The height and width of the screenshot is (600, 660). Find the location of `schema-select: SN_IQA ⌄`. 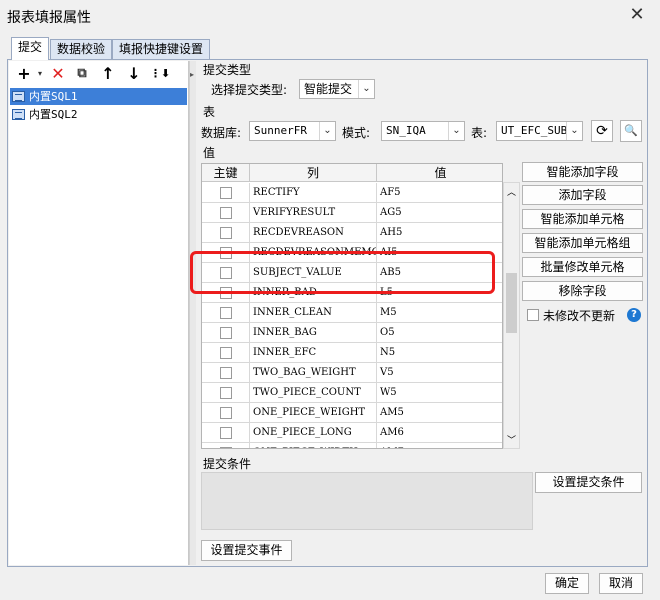

schema-select: SN_IQA ⌄ is located at coordinates (423, 131).